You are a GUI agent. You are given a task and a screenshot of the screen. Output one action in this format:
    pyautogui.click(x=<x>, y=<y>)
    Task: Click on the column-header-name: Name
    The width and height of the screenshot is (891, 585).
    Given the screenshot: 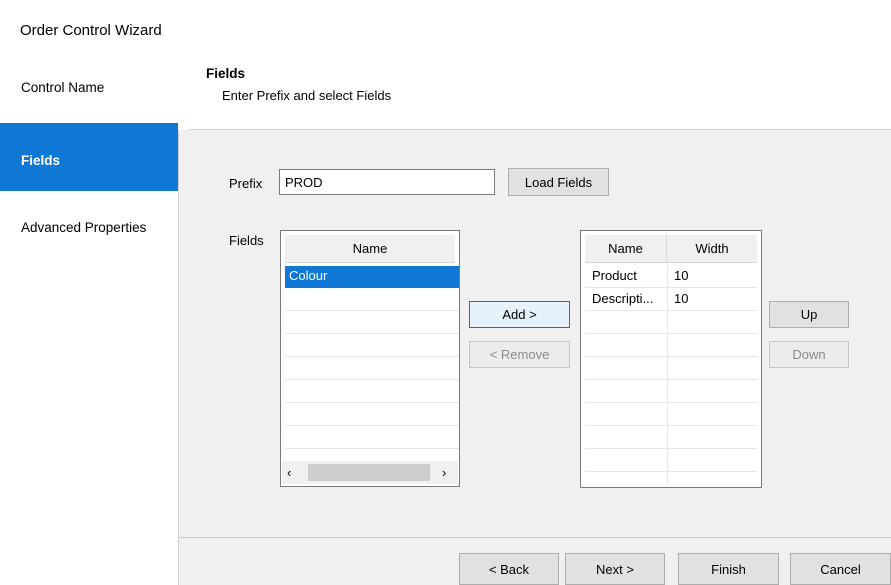 What is the action you would take?
    pyautogui.click(x=626, y=249)
    